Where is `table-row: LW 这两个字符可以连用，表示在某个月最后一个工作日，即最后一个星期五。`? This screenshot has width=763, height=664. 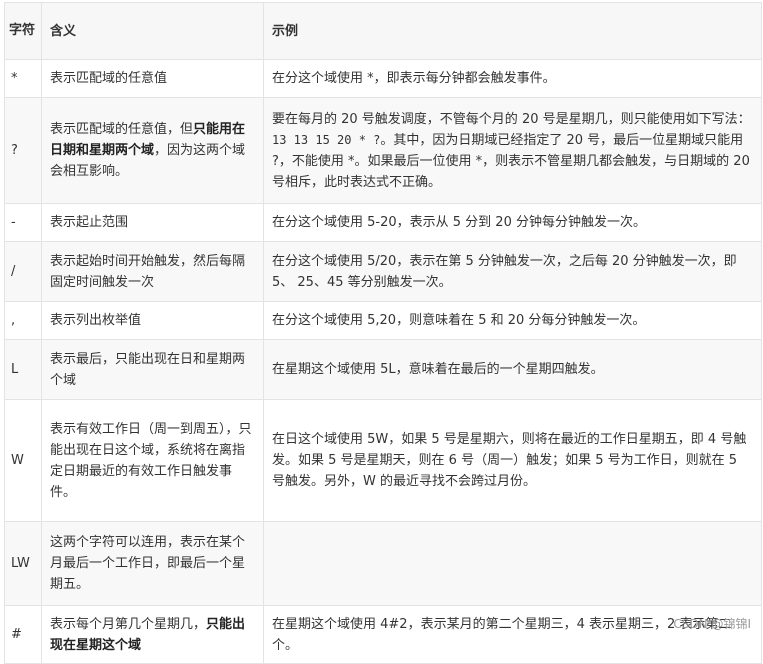
table-row: LW 这两个字符可以连用，表示在某个月最后一个工作日，即最后一个星期五。 is located at coordinates (383, 563).